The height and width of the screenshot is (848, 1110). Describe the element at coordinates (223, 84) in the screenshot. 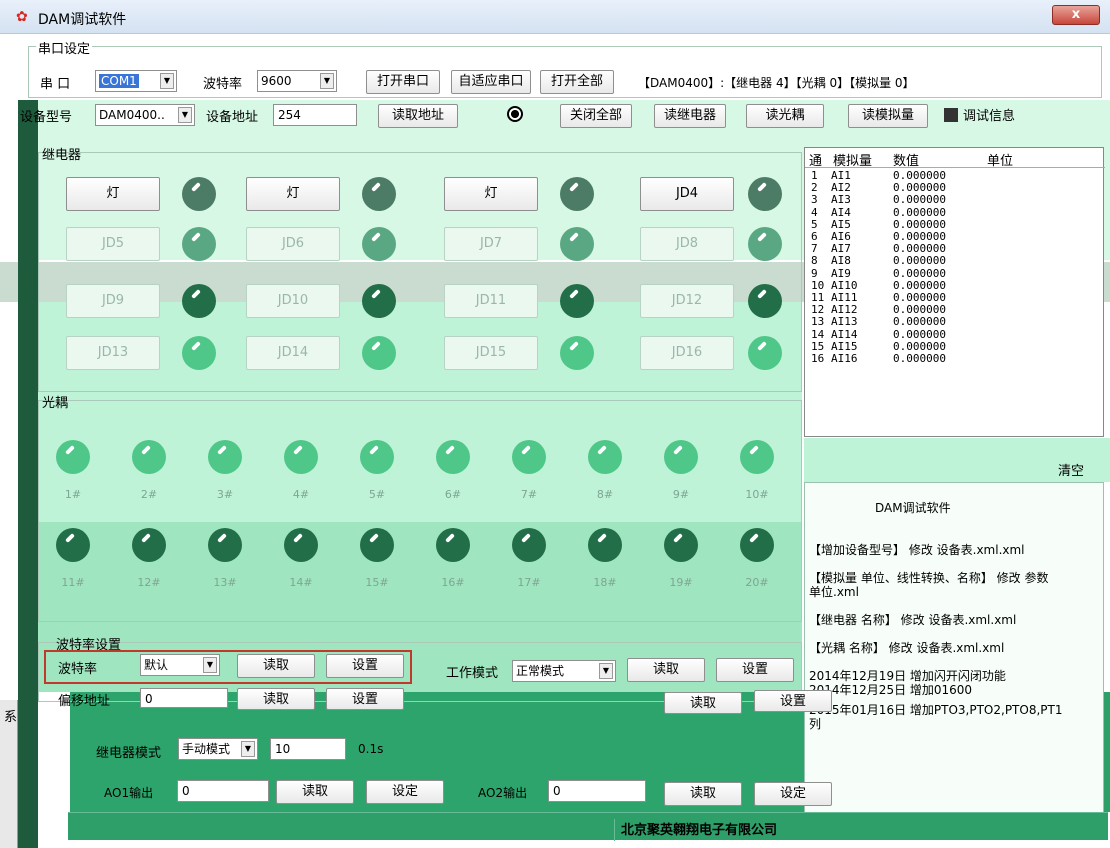

I see `baud-label: 波特率` at that location.